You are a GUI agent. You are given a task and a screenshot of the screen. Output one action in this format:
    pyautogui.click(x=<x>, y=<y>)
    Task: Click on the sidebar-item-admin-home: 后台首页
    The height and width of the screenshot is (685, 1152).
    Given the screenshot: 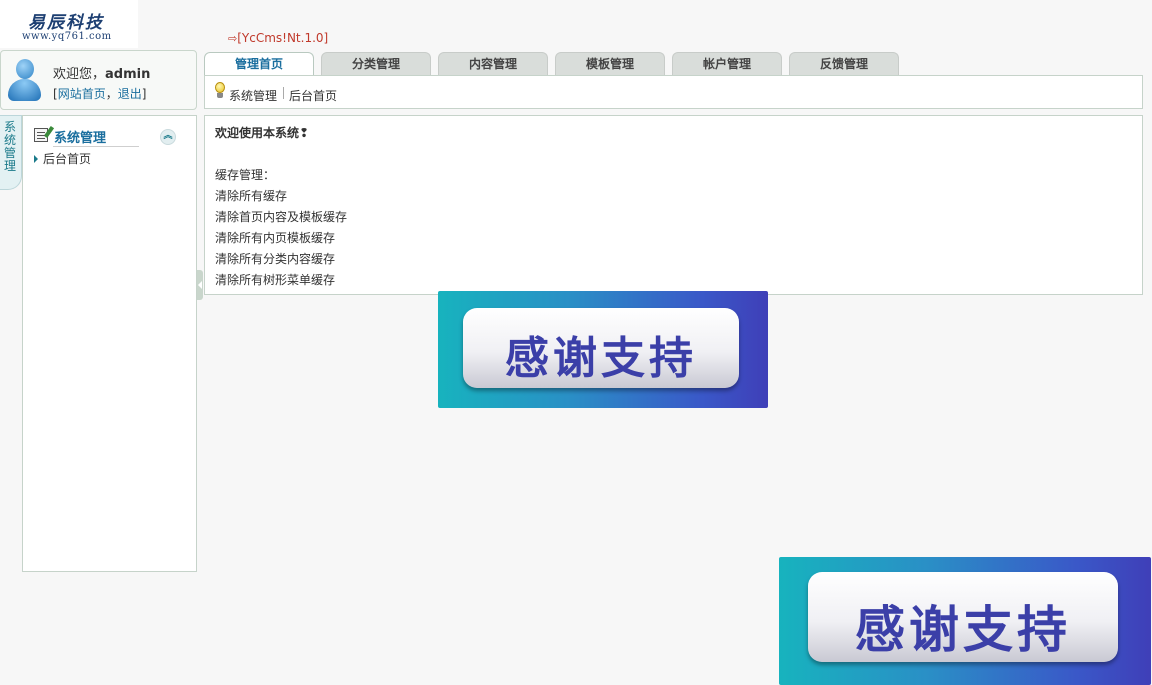 What is the action you would take?
    pyautogui.click(x=62, y=158)
    